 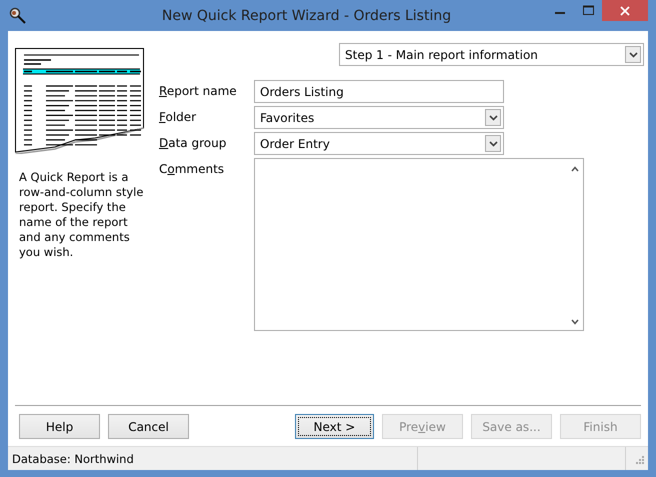 What do you see at coordinates (306, 16) in the screenshot?
I see `window-title: New Quick Report Wizard - Orders Listing` at bounding box center [306, 16].